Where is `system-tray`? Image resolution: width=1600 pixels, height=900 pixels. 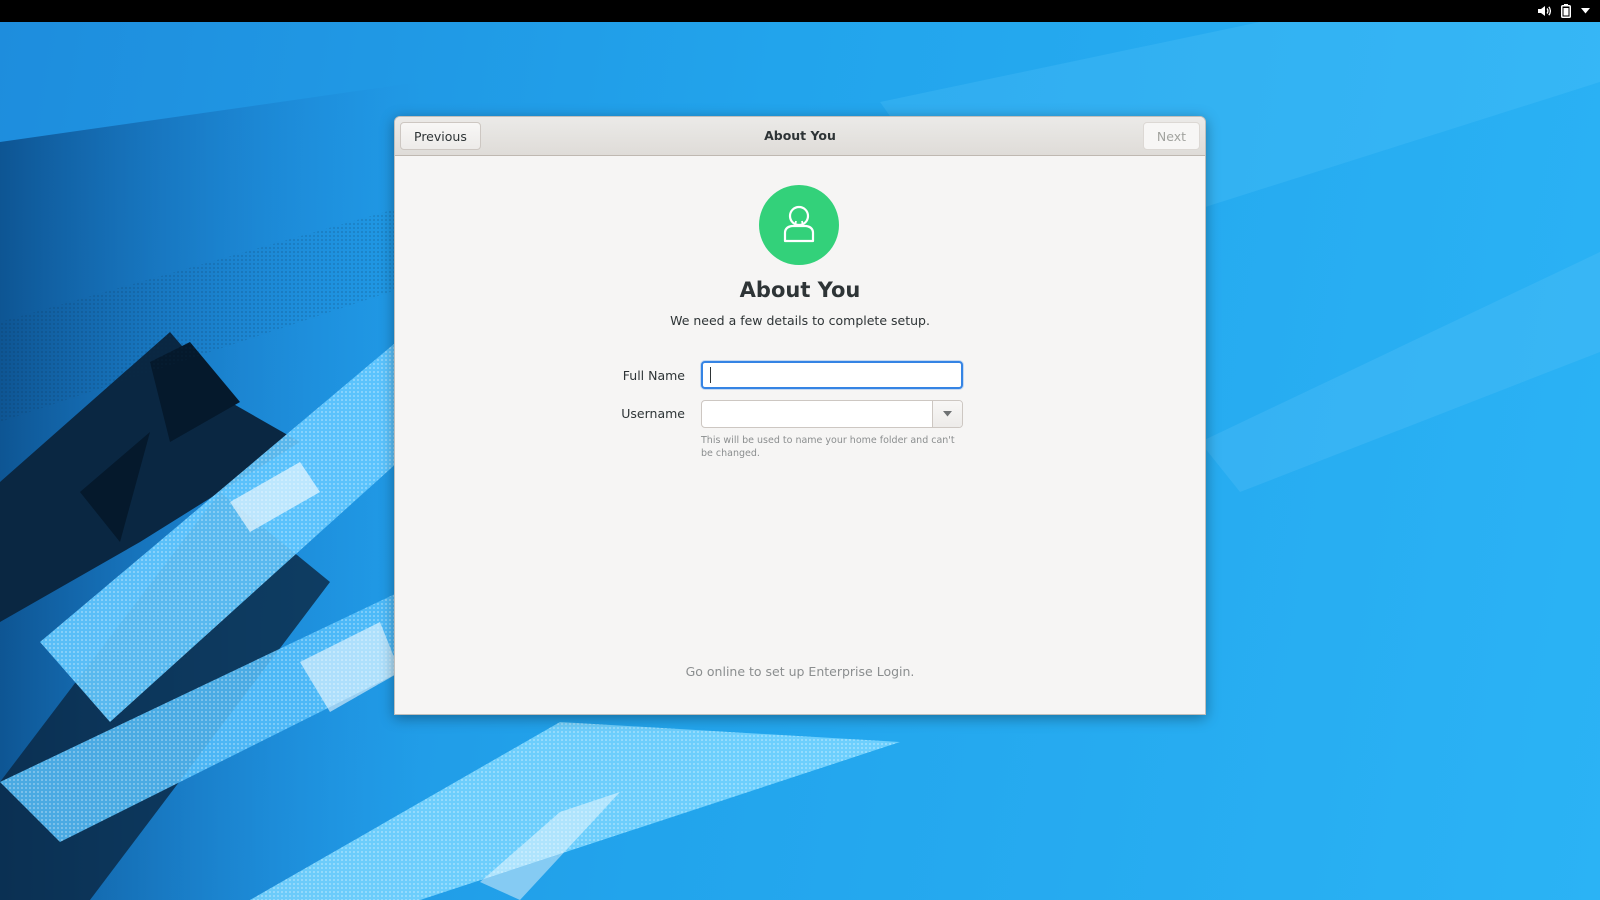
system-tray is located at coordinates (1563, 11).